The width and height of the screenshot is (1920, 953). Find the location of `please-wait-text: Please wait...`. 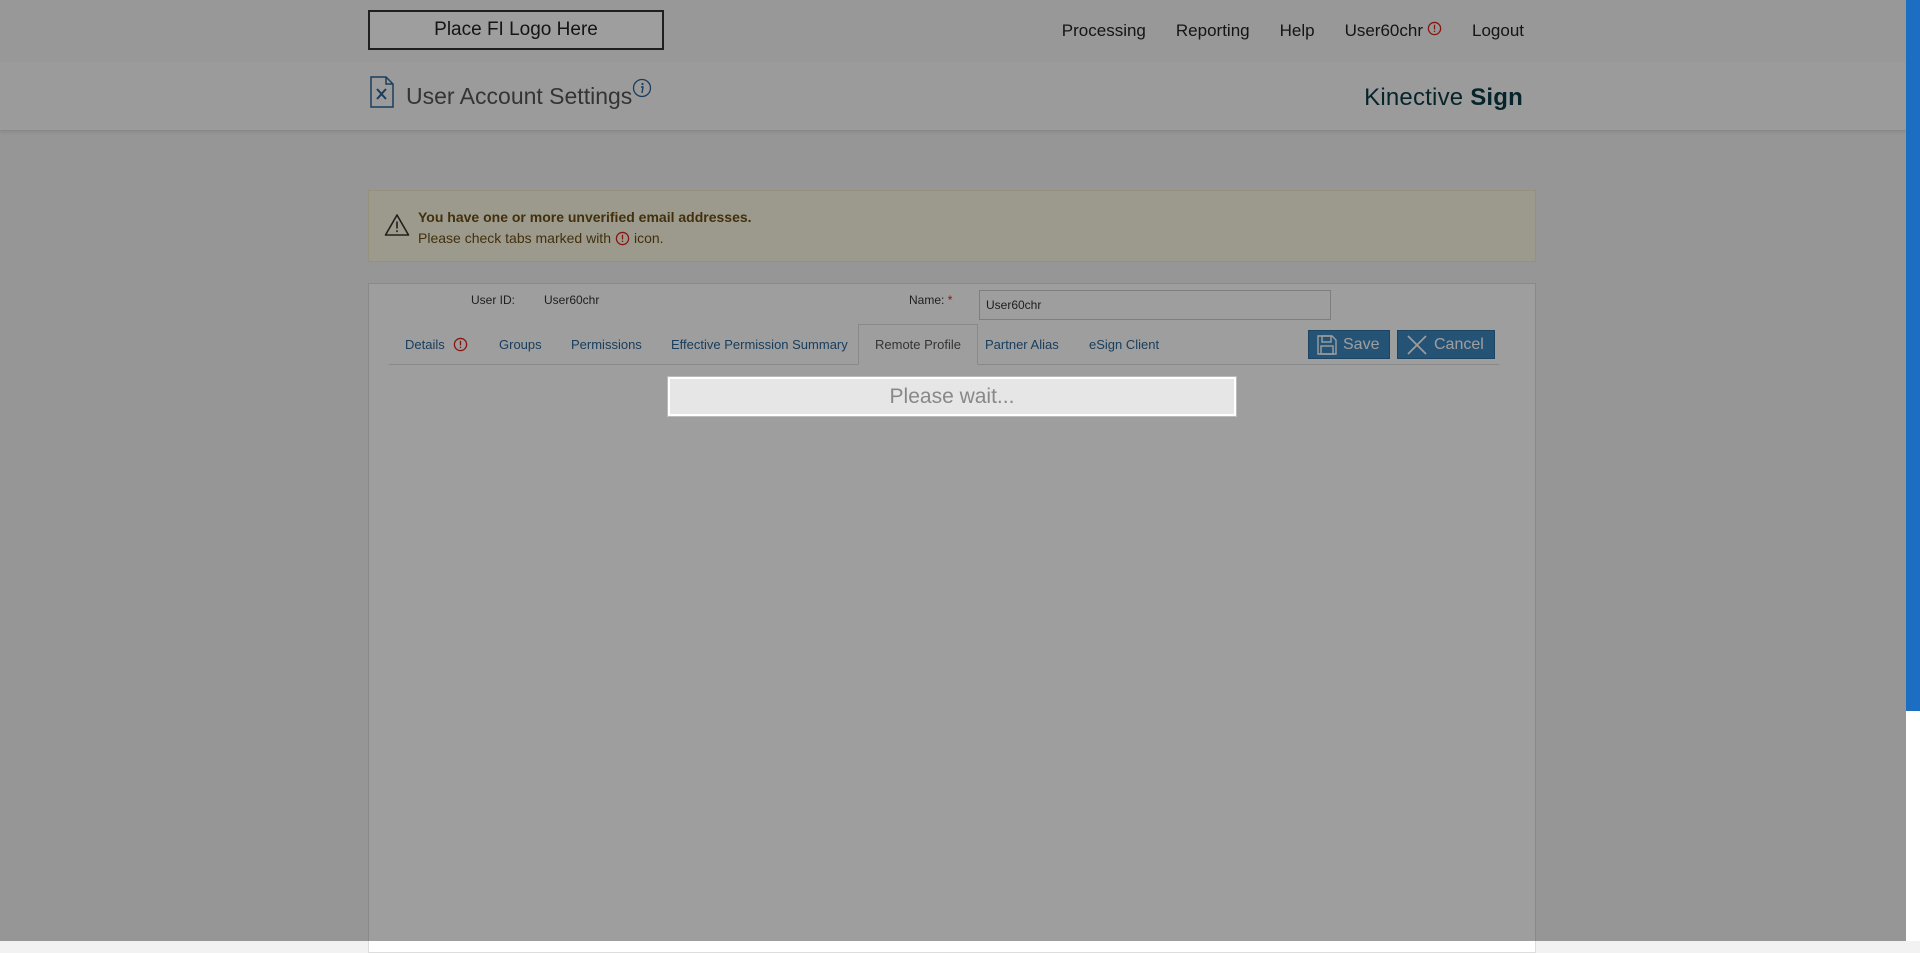

please-wait-text: Please wait... is located at coordinates (952, 396).